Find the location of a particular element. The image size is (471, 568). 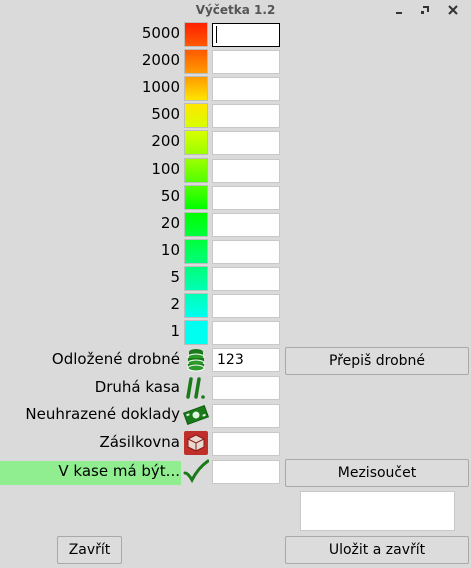

denomination-label: 1000 is located at coordinates (160, 87).